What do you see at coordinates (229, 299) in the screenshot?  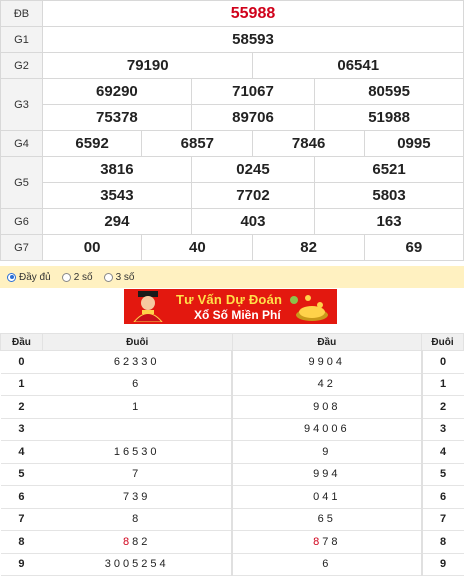 I see `banner-title: Tư Vấn Dự Đoán` at bounding box center [229, 299].